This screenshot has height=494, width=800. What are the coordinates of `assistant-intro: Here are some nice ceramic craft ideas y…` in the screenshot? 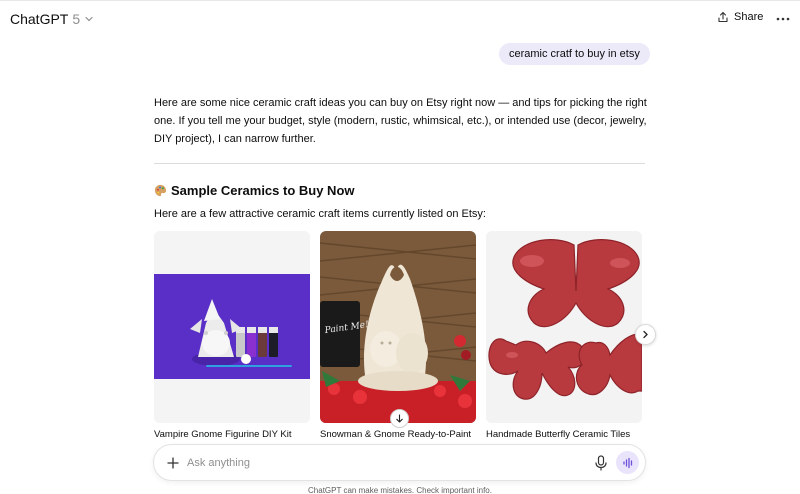 It's located at (400, 121).